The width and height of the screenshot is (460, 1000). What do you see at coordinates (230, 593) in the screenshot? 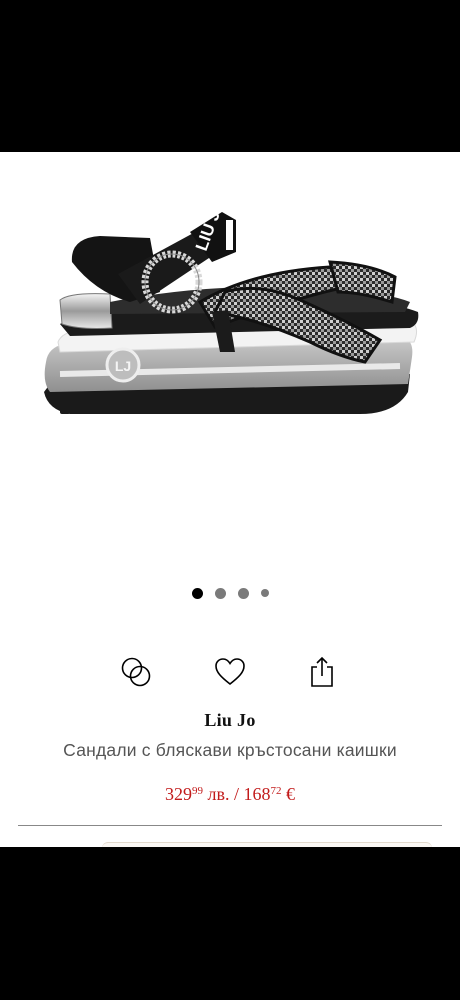
I see `carousel-pagination` at bounding box center [230, 593].